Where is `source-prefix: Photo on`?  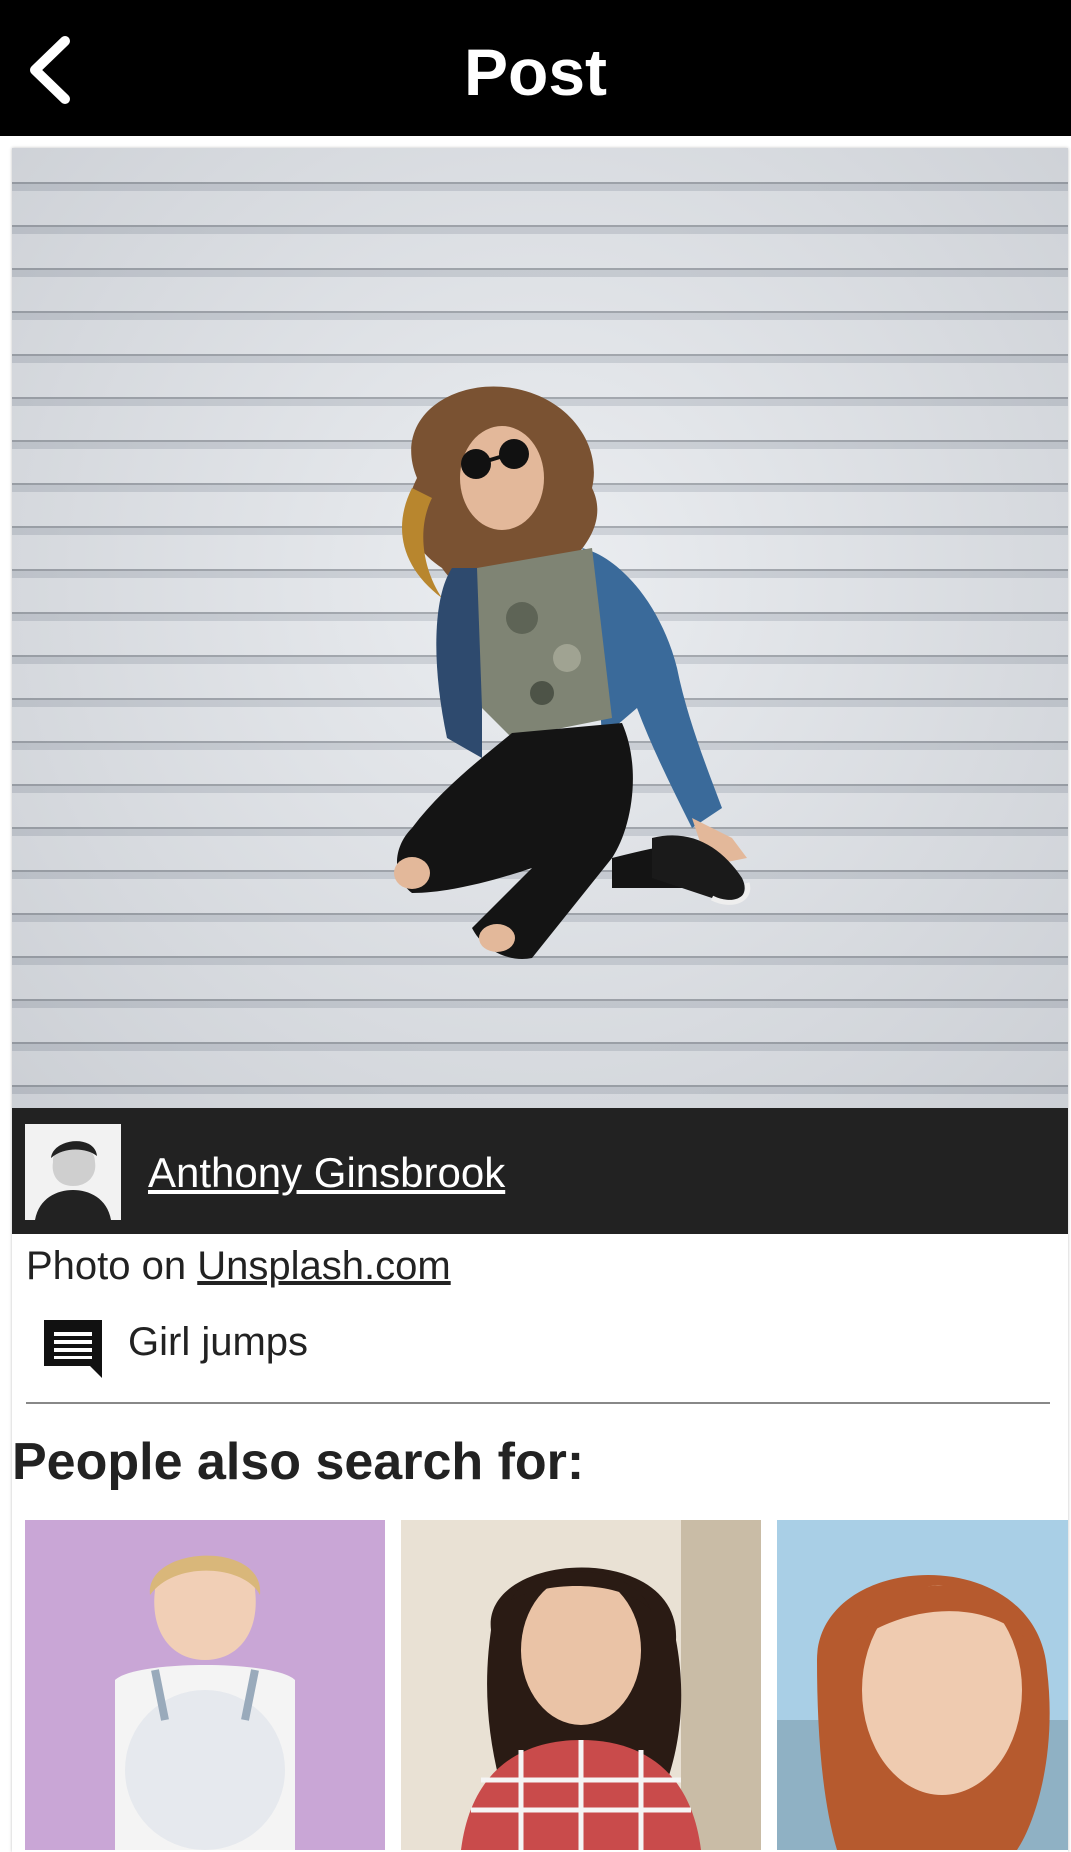
source-prefix: Photo on is located at coordinates (112, 1266).